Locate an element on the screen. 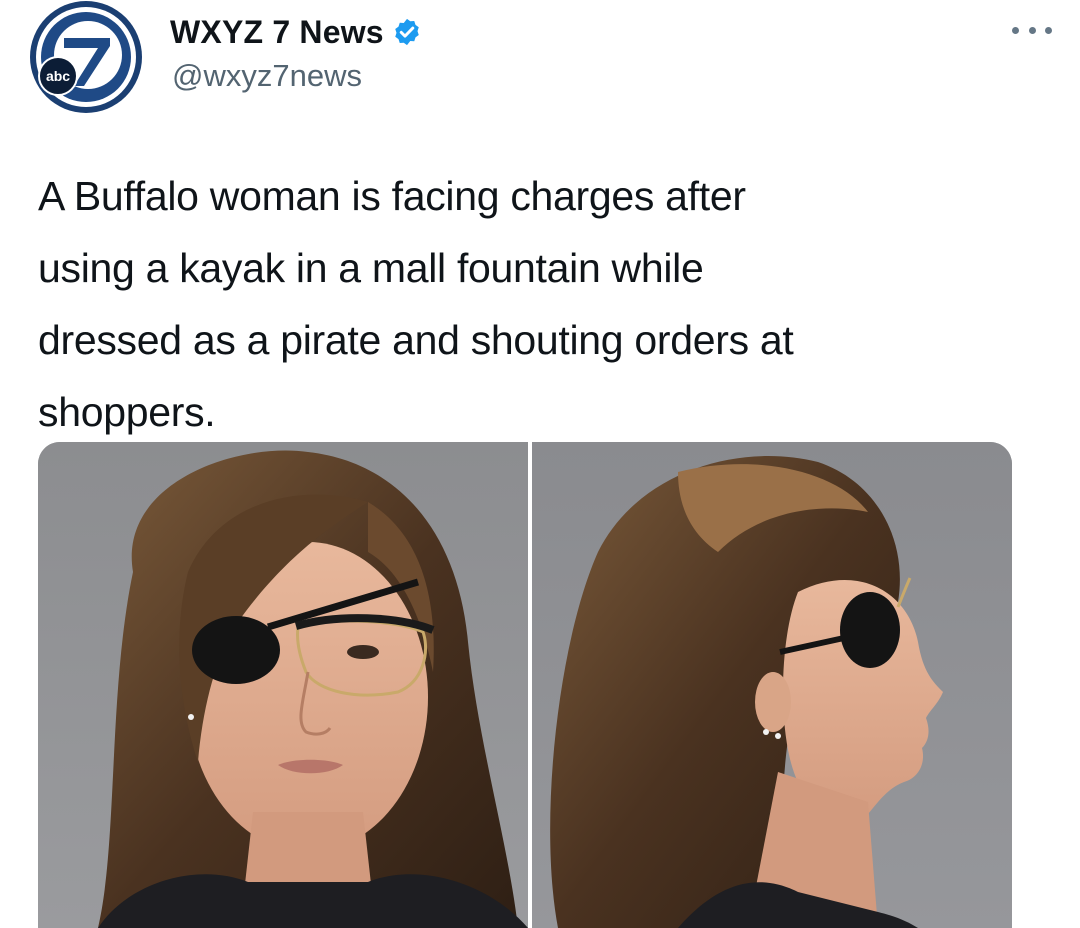 This screenshot has height=928, width=1080. abc7-logo-icon: abc is located at coordinates (86, 57).